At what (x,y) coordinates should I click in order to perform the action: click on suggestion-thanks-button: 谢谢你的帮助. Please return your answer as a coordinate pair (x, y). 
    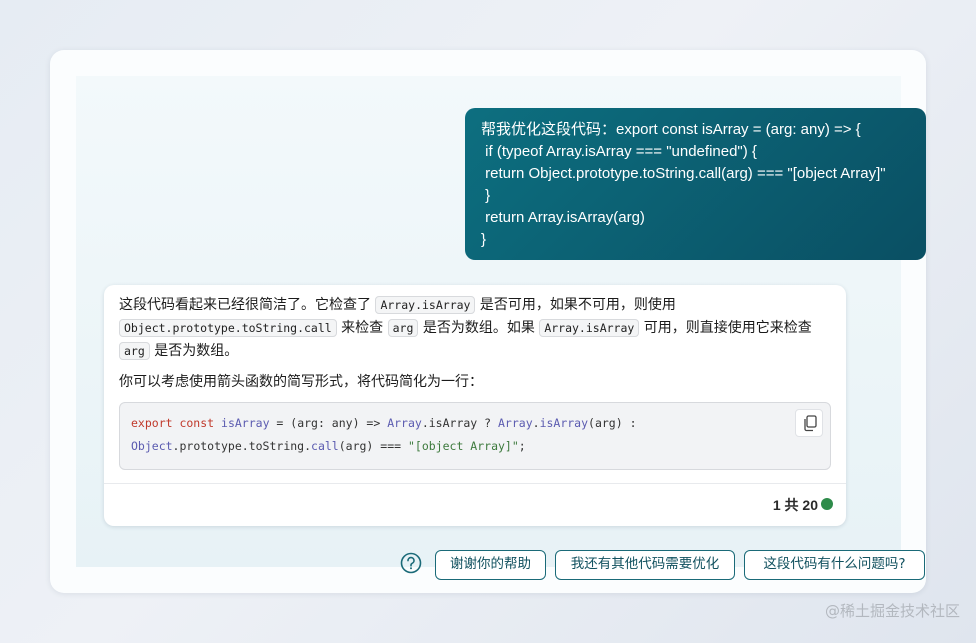
    Looking at the image, I should click on (490, 565).